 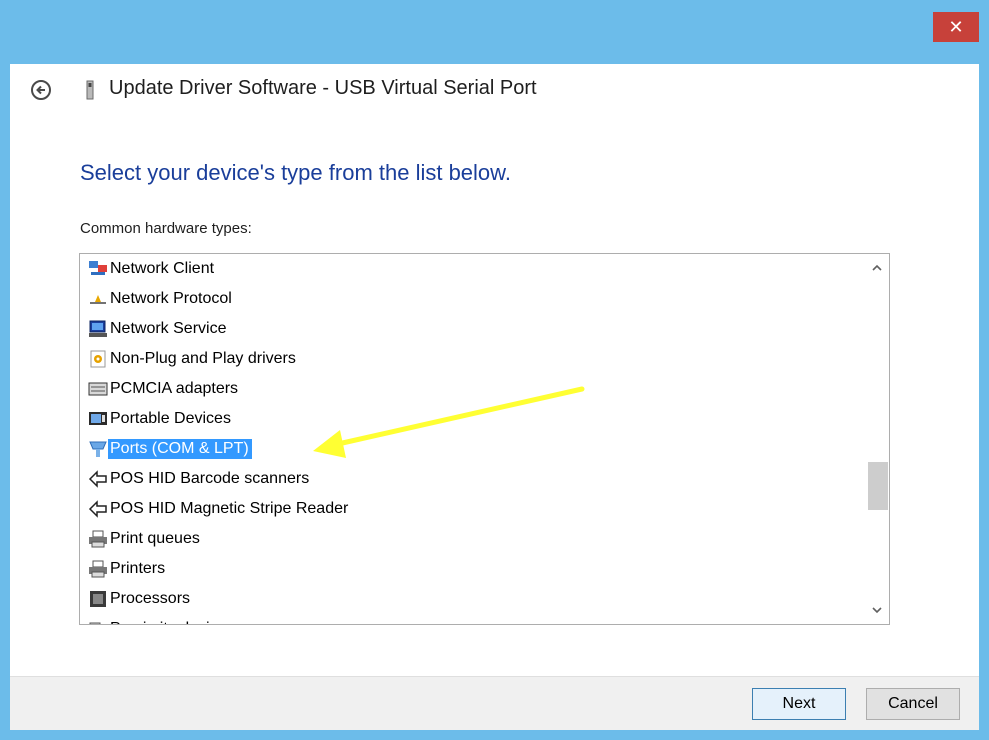 I want to click on close-button: ✕, so click(x=956, y=27).